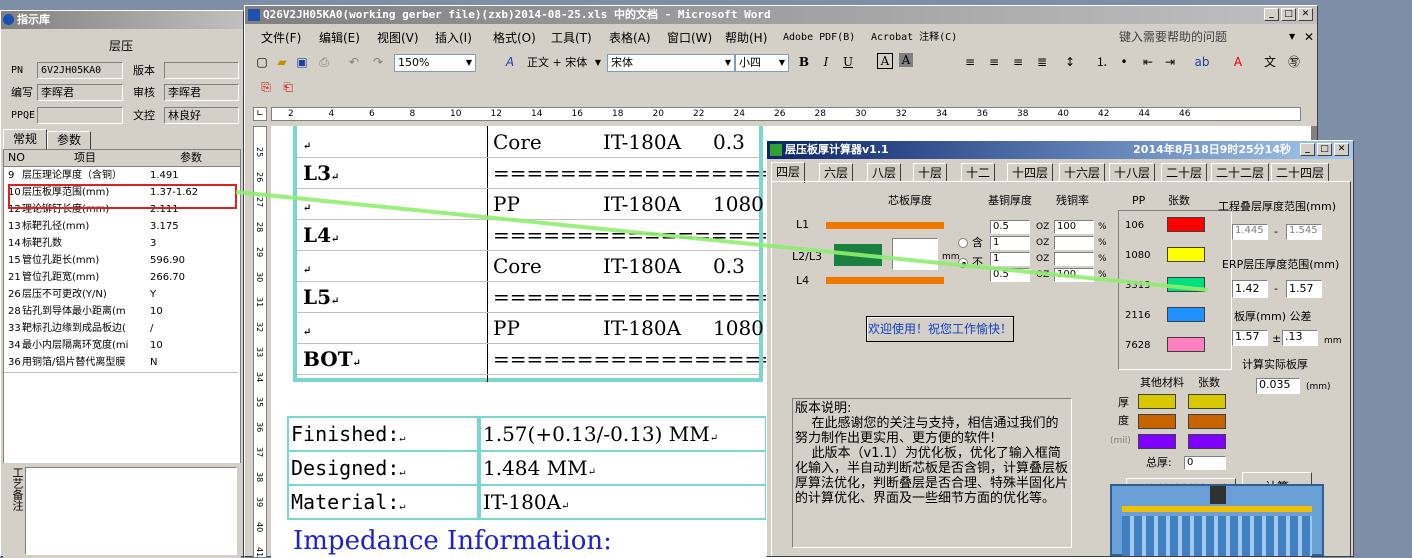 The height and width of the screenshot is (558, 1412). Describe the element at coordinates (722, 241) in the screenshot. I see `annotation-line` at that location.